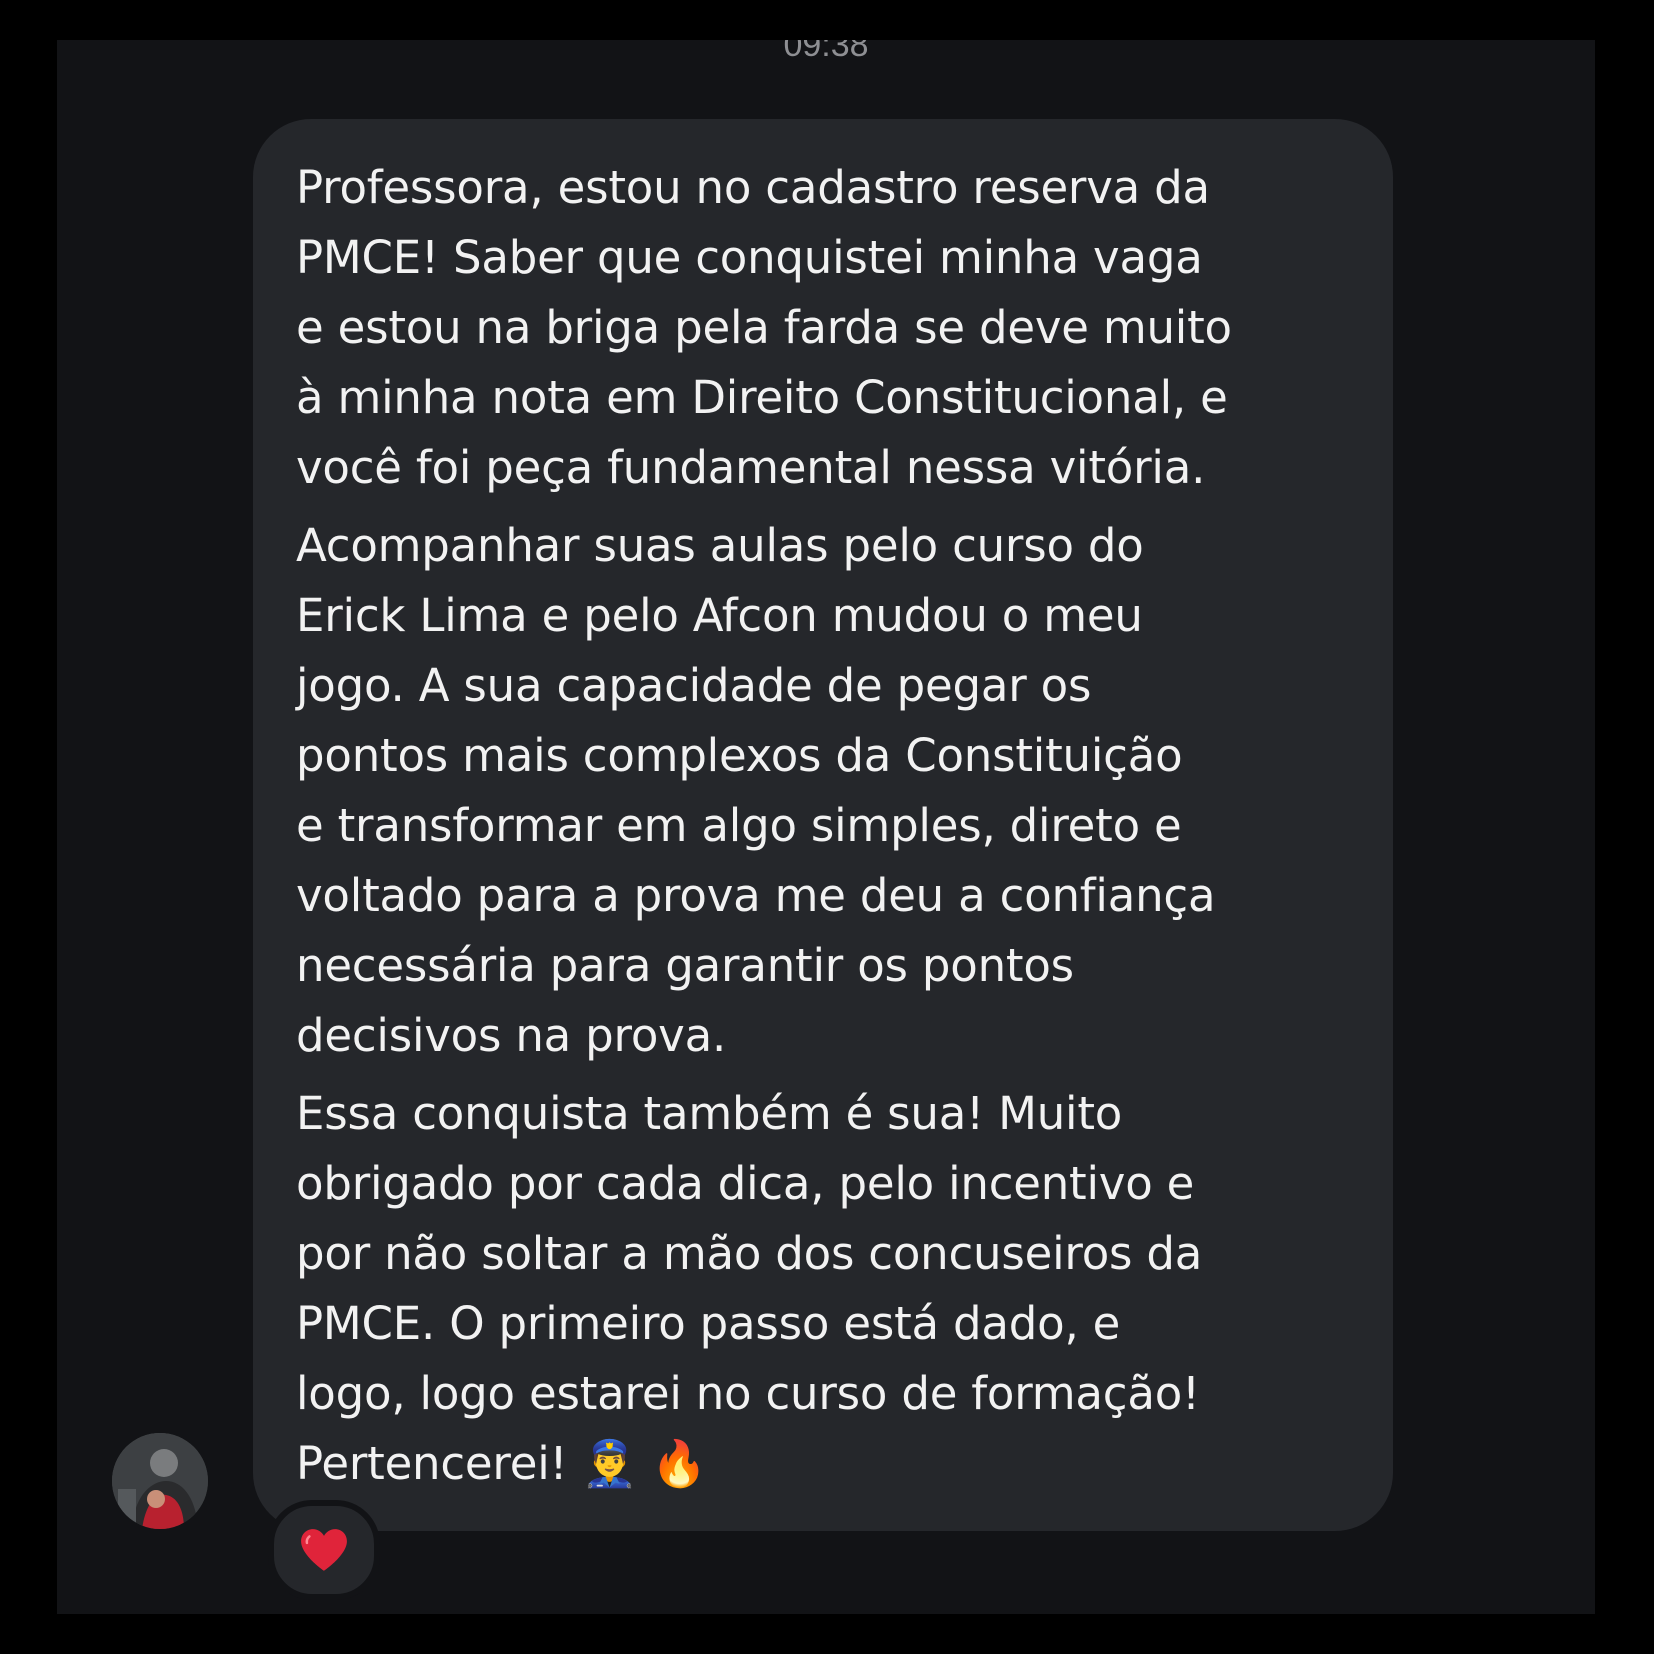 Image resolution: width=1654 pixels, height=1654 pixels. I want to click on red-heart-icon, so click(324, 1550).